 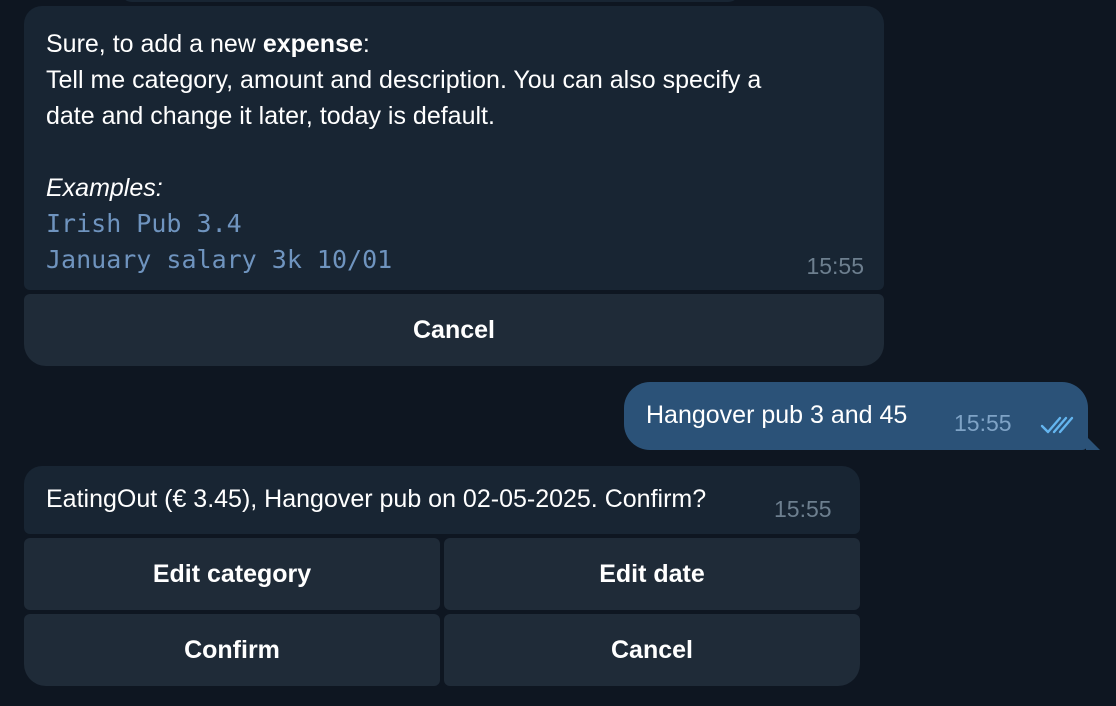 What do you see at coordinates (232, 574) in the screenshot?
I see `edit-category-button: Edit category` at bounding box center [232, 574].